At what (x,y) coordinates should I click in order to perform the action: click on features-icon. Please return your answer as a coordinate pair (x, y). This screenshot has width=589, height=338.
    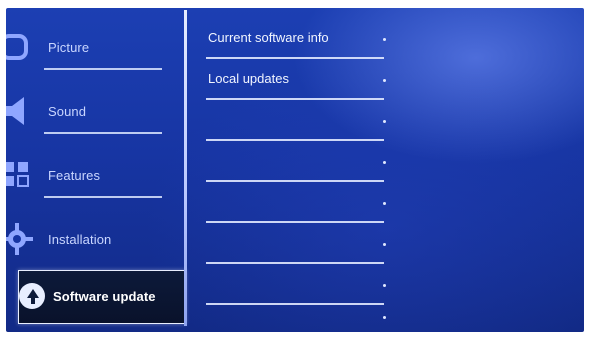
    Looking at the image, I should click on (20, 175).